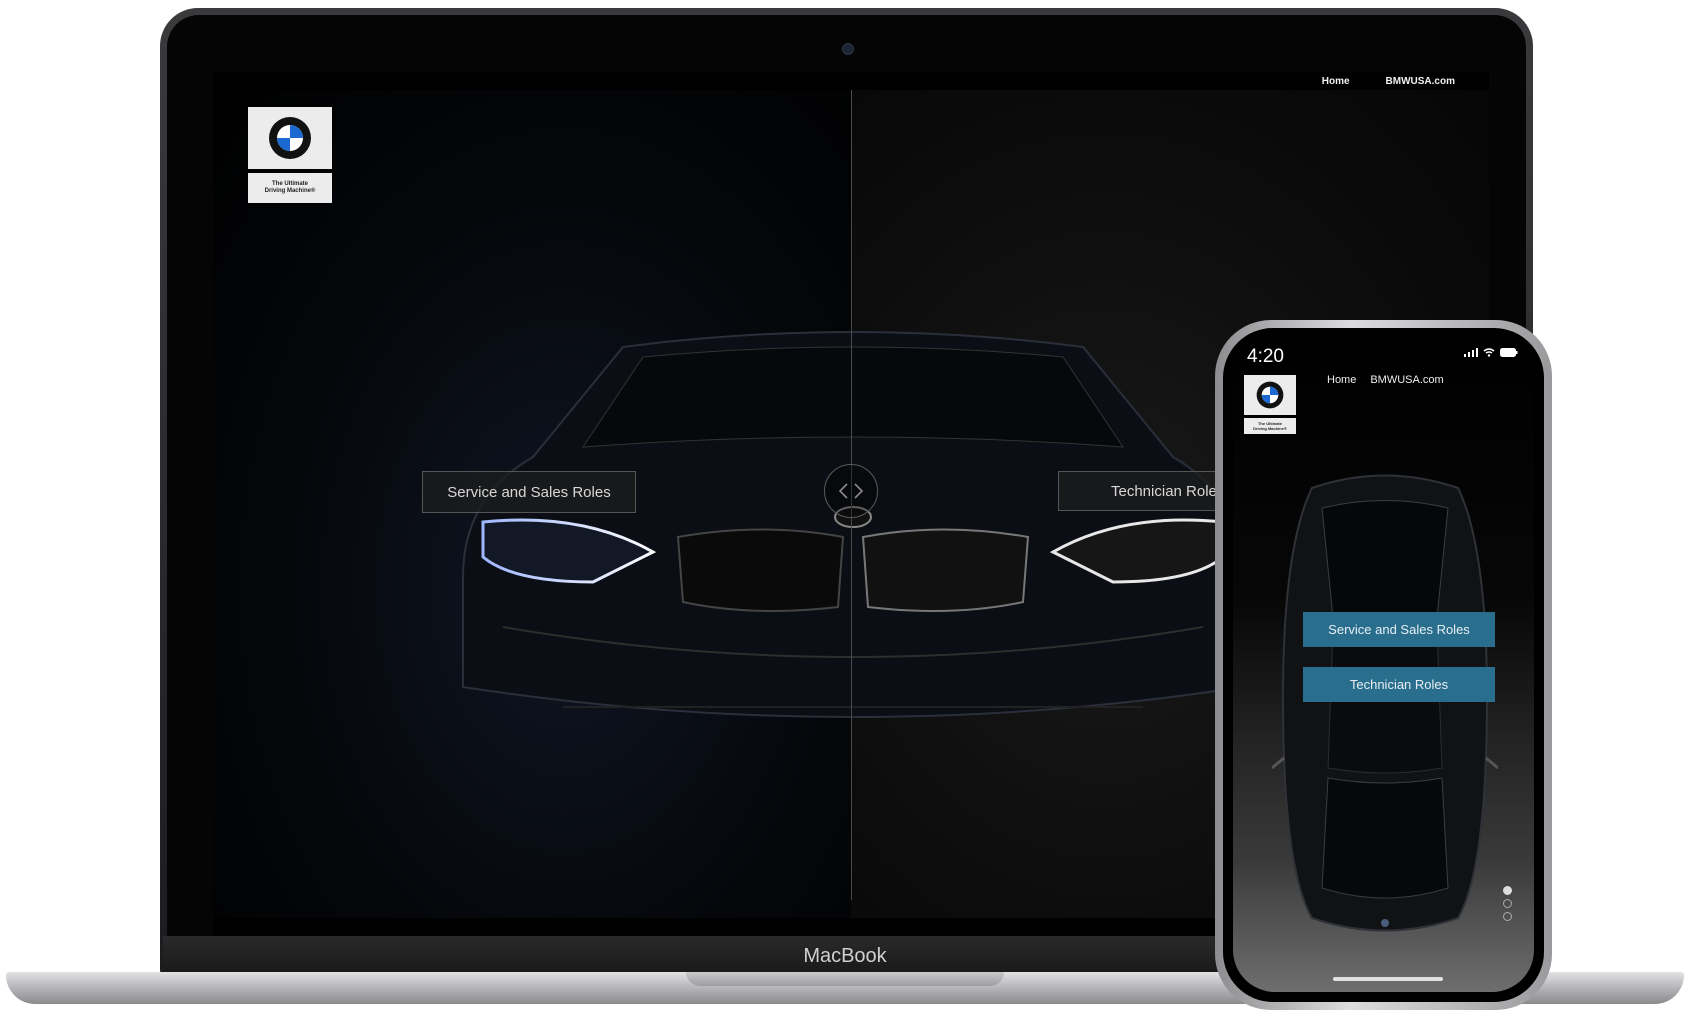 The height and width of the screenshot is (1016, 1690). I want to click on car-top-view-illustration, so click(1385, 703).